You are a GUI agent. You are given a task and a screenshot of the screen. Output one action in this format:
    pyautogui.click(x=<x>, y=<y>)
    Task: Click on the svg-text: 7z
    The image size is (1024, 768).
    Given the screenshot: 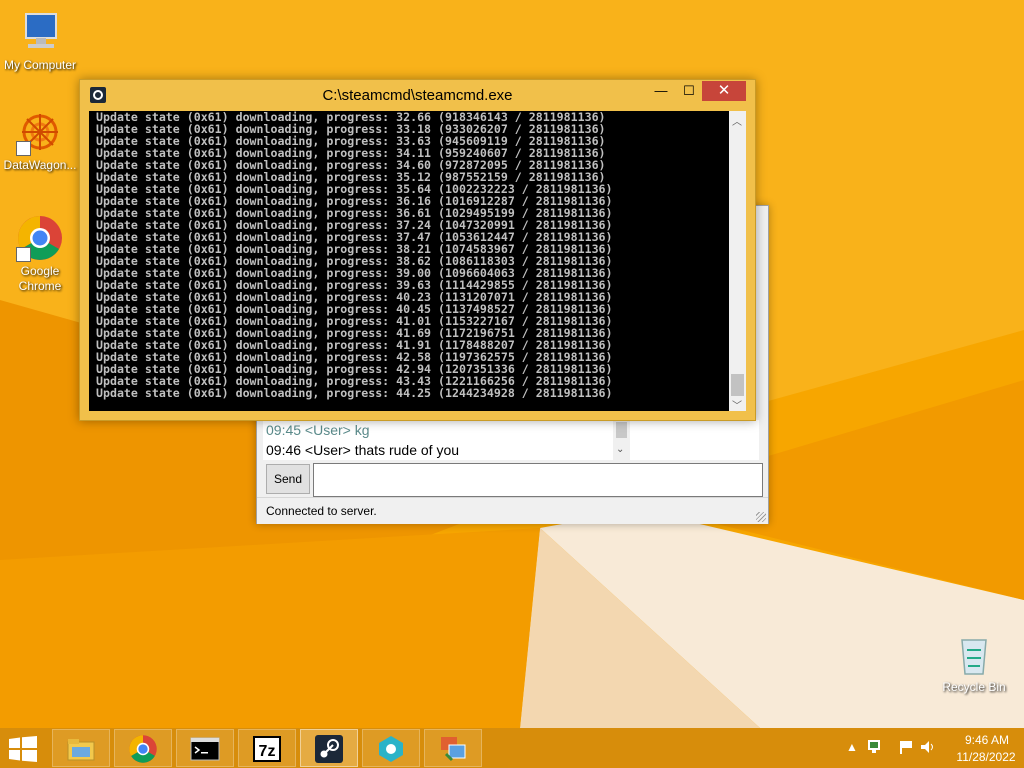 What is the action you would take?
    pyautogui.click(x=267, y=751)
    